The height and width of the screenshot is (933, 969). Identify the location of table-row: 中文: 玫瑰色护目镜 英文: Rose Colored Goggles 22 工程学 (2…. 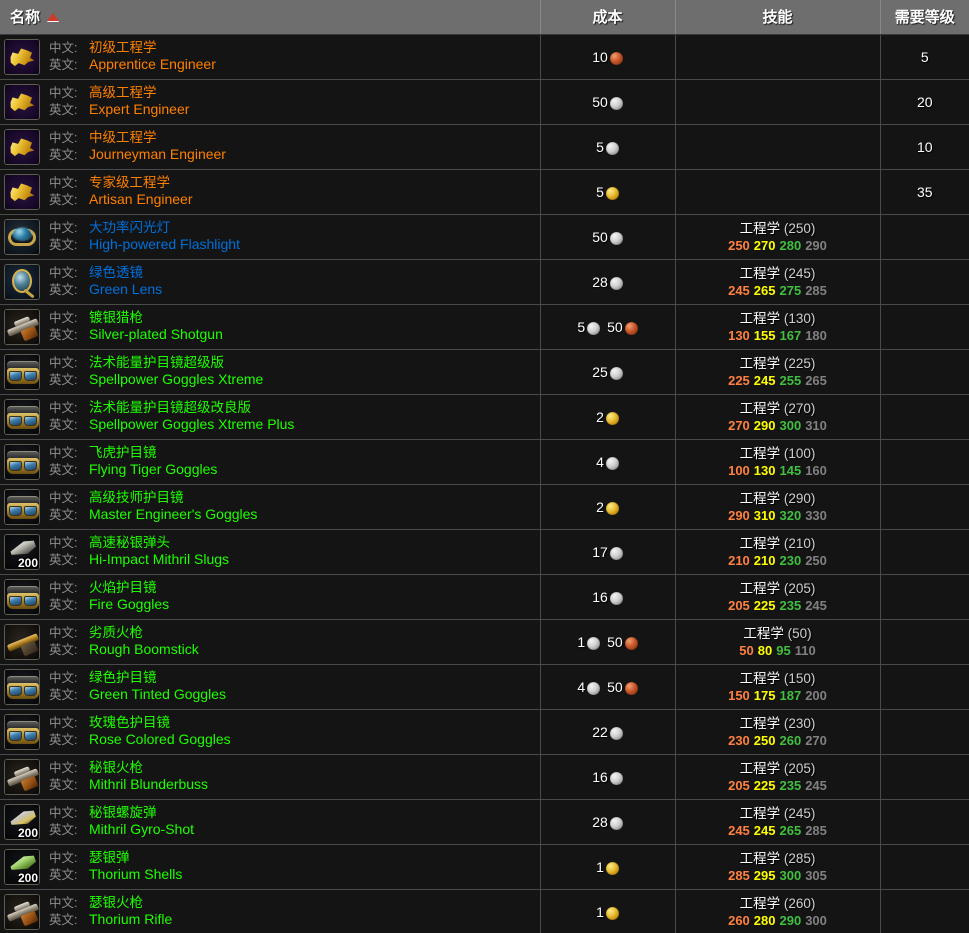
(484, 732).